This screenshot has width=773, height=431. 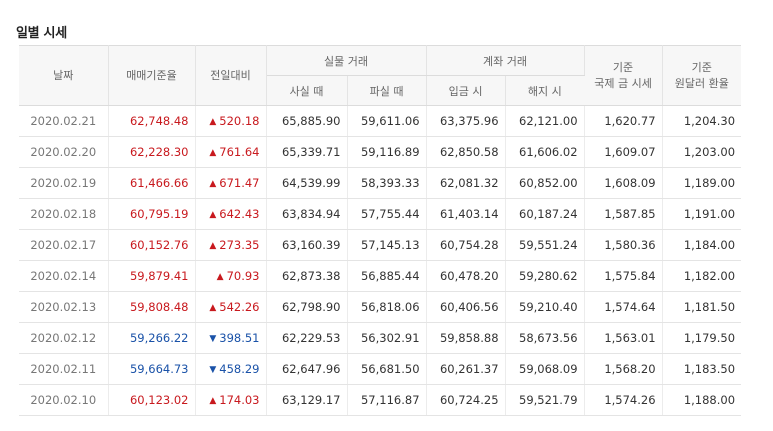 I want to click on cell-intl-gold: 1,608.09, so click(x=623, y=183).